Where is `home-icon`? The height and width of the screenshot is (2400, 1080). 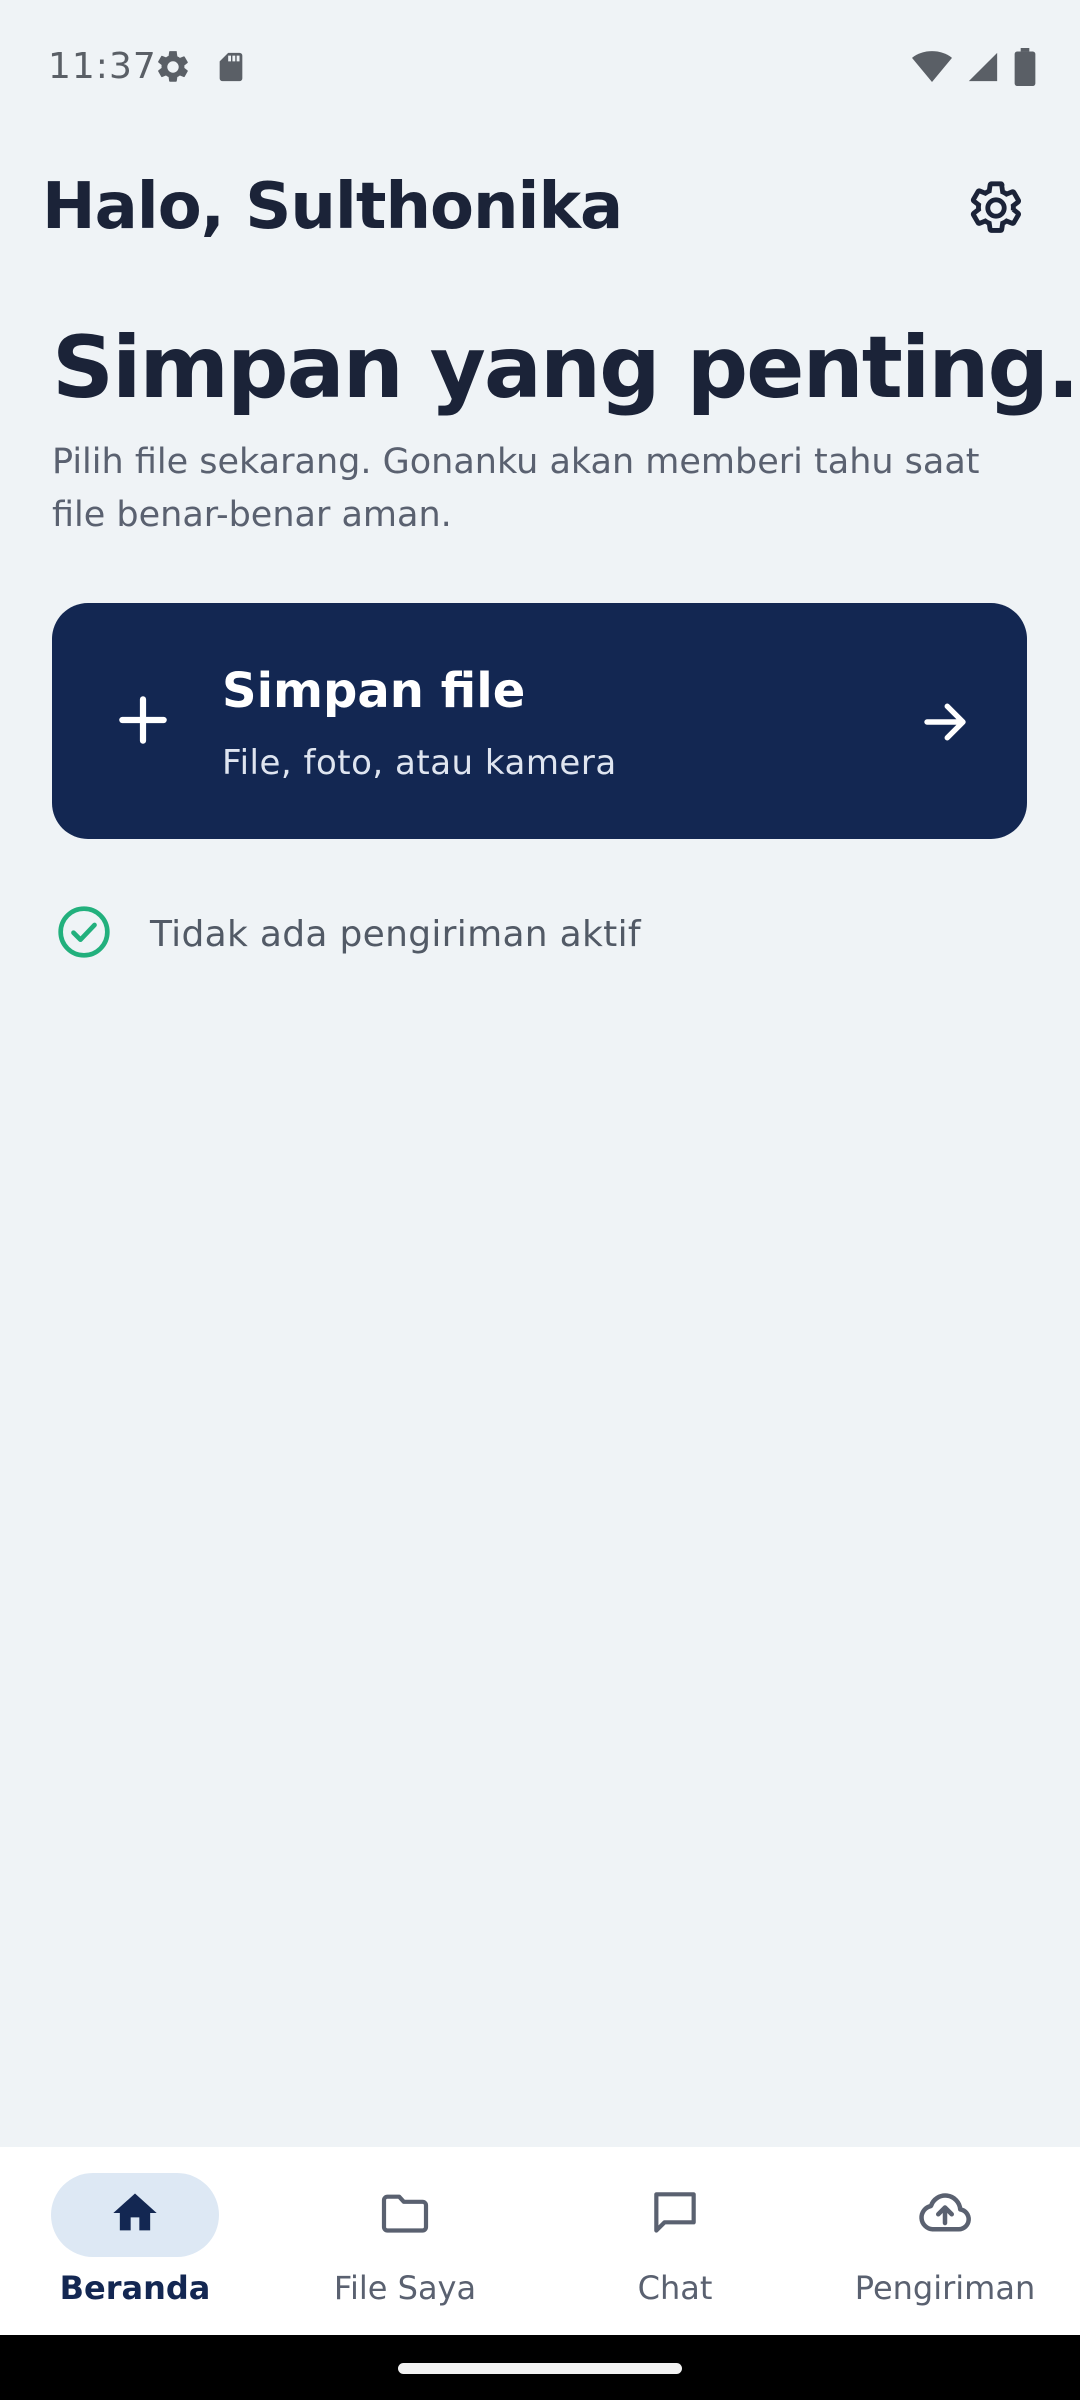
home-icon is located at coordinates (135, 2215).